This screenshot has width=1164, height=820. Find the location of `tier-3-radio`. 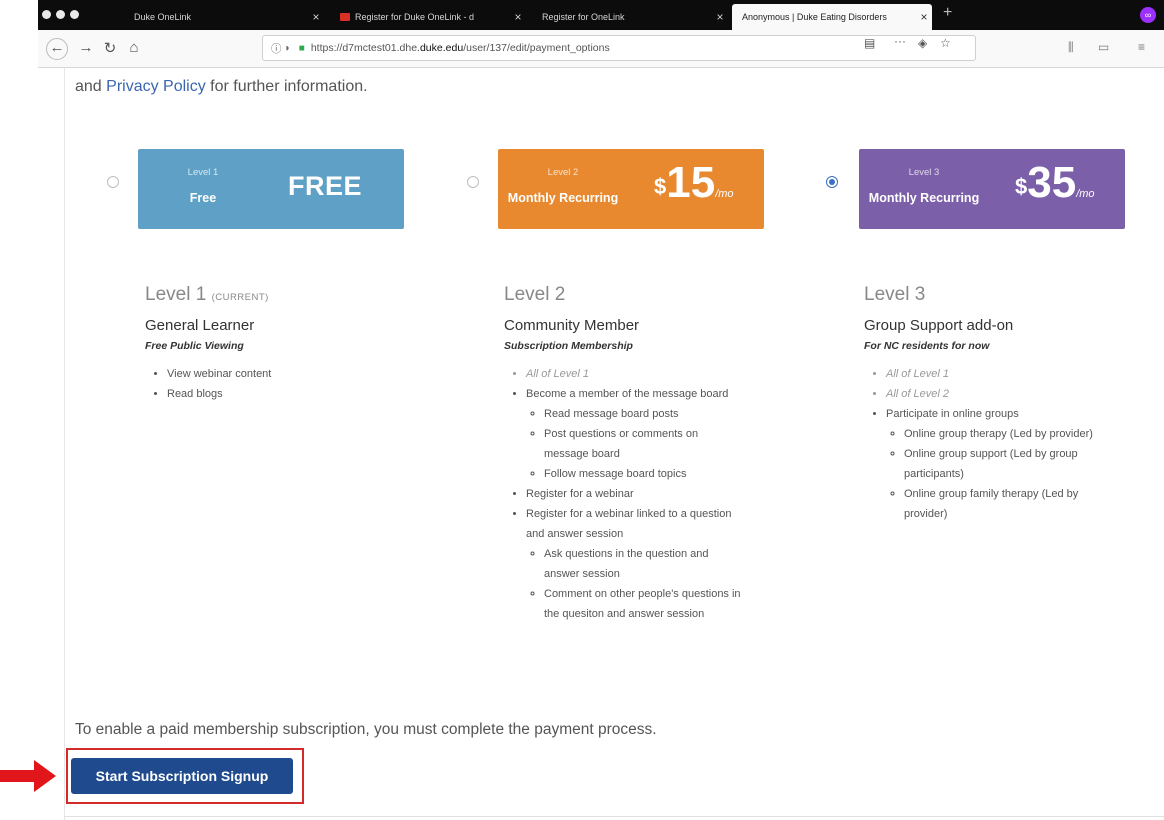

tier-3-radio is located at coordinates (832, 182).